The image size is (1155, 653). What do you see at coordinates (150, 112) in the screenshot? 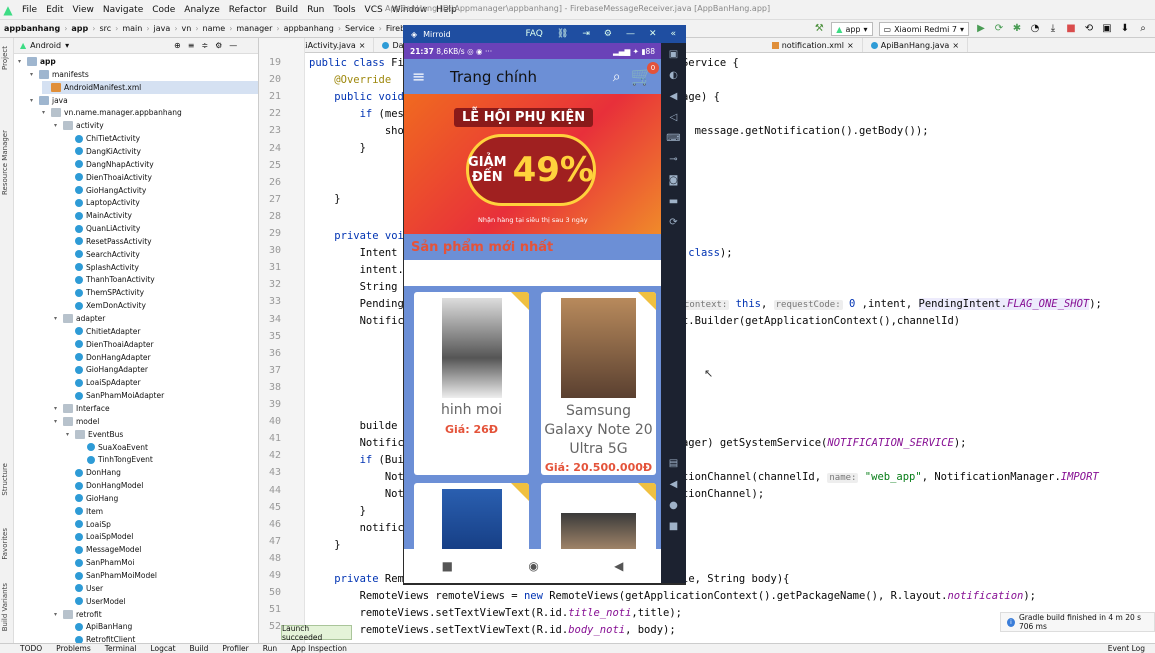
I see `tree-item: ▾ vn.name.manager.appbanhang` at bounding box center [150, 112].